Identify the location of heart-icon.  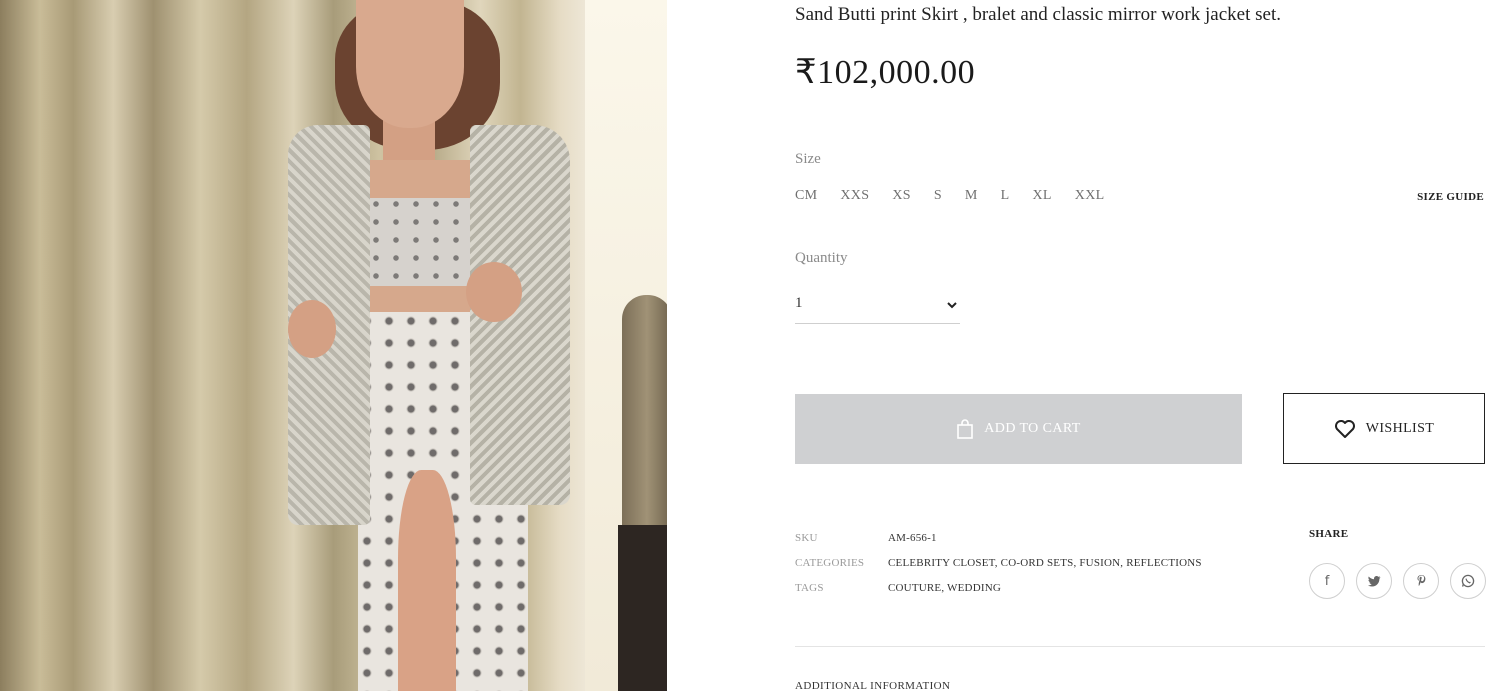
(1344, 428).